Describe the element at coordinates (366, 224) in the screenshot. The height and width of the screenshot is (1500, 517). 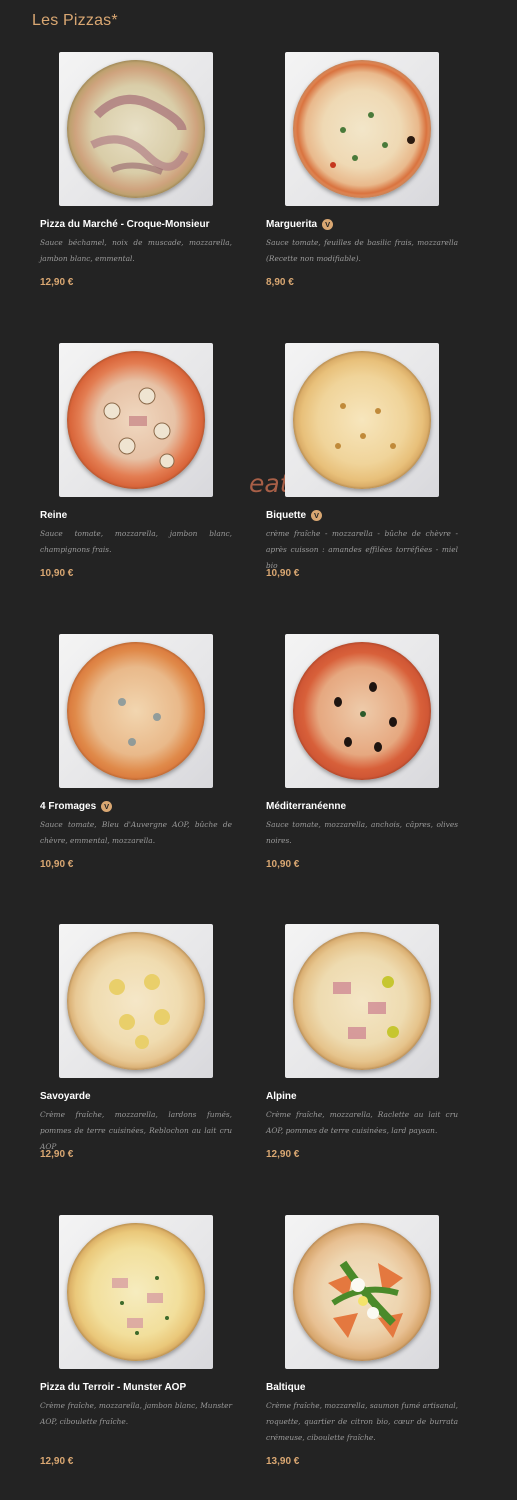
I see `pizza-name: Marguerita V` at that location.